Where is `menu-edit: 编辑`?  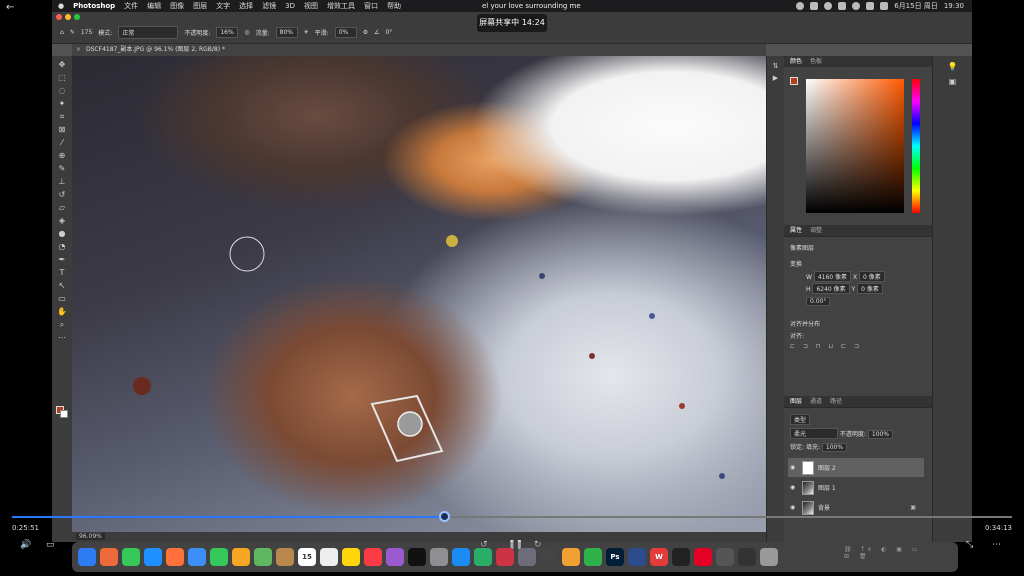 menu-edit: 编辑 is located at coordinates (154, 6).